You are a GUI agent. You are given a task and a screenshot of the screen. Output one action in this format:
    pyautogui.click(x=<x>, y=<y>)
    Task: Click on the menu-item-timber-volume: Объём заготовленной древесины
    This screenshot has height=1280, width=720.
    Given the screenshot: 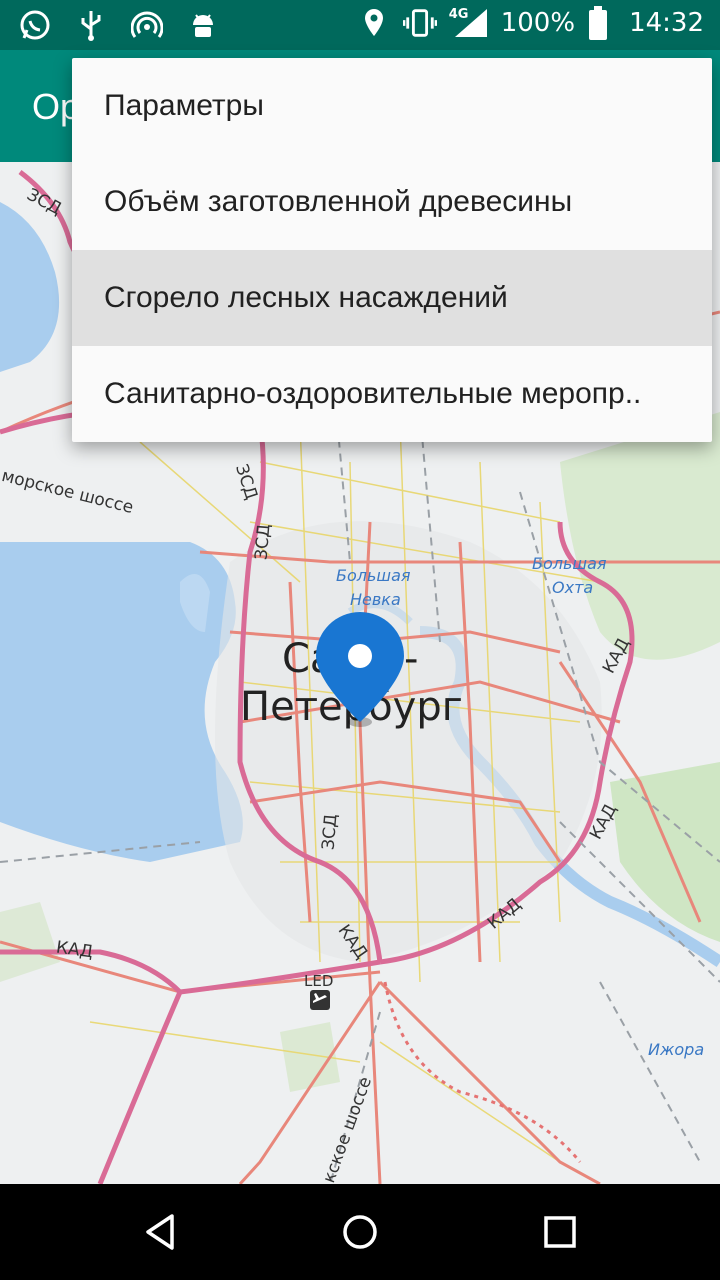 What is the action you would take?
    pyautogui.click(x=392, y=202)
    